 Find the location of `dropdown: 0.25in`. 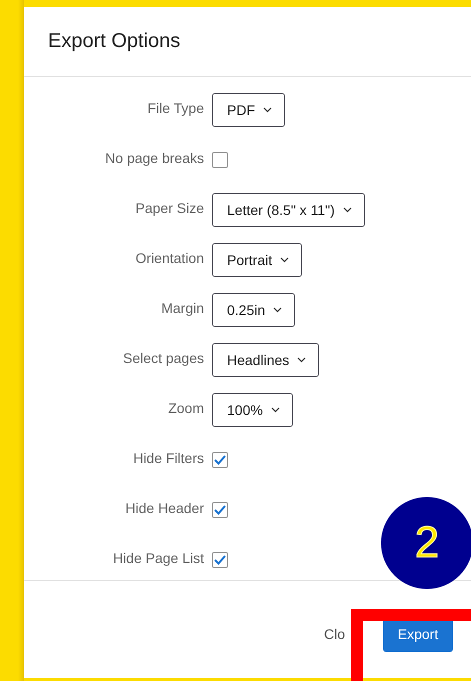

dropdown: 0.25in is located at coordinates (254, 310).